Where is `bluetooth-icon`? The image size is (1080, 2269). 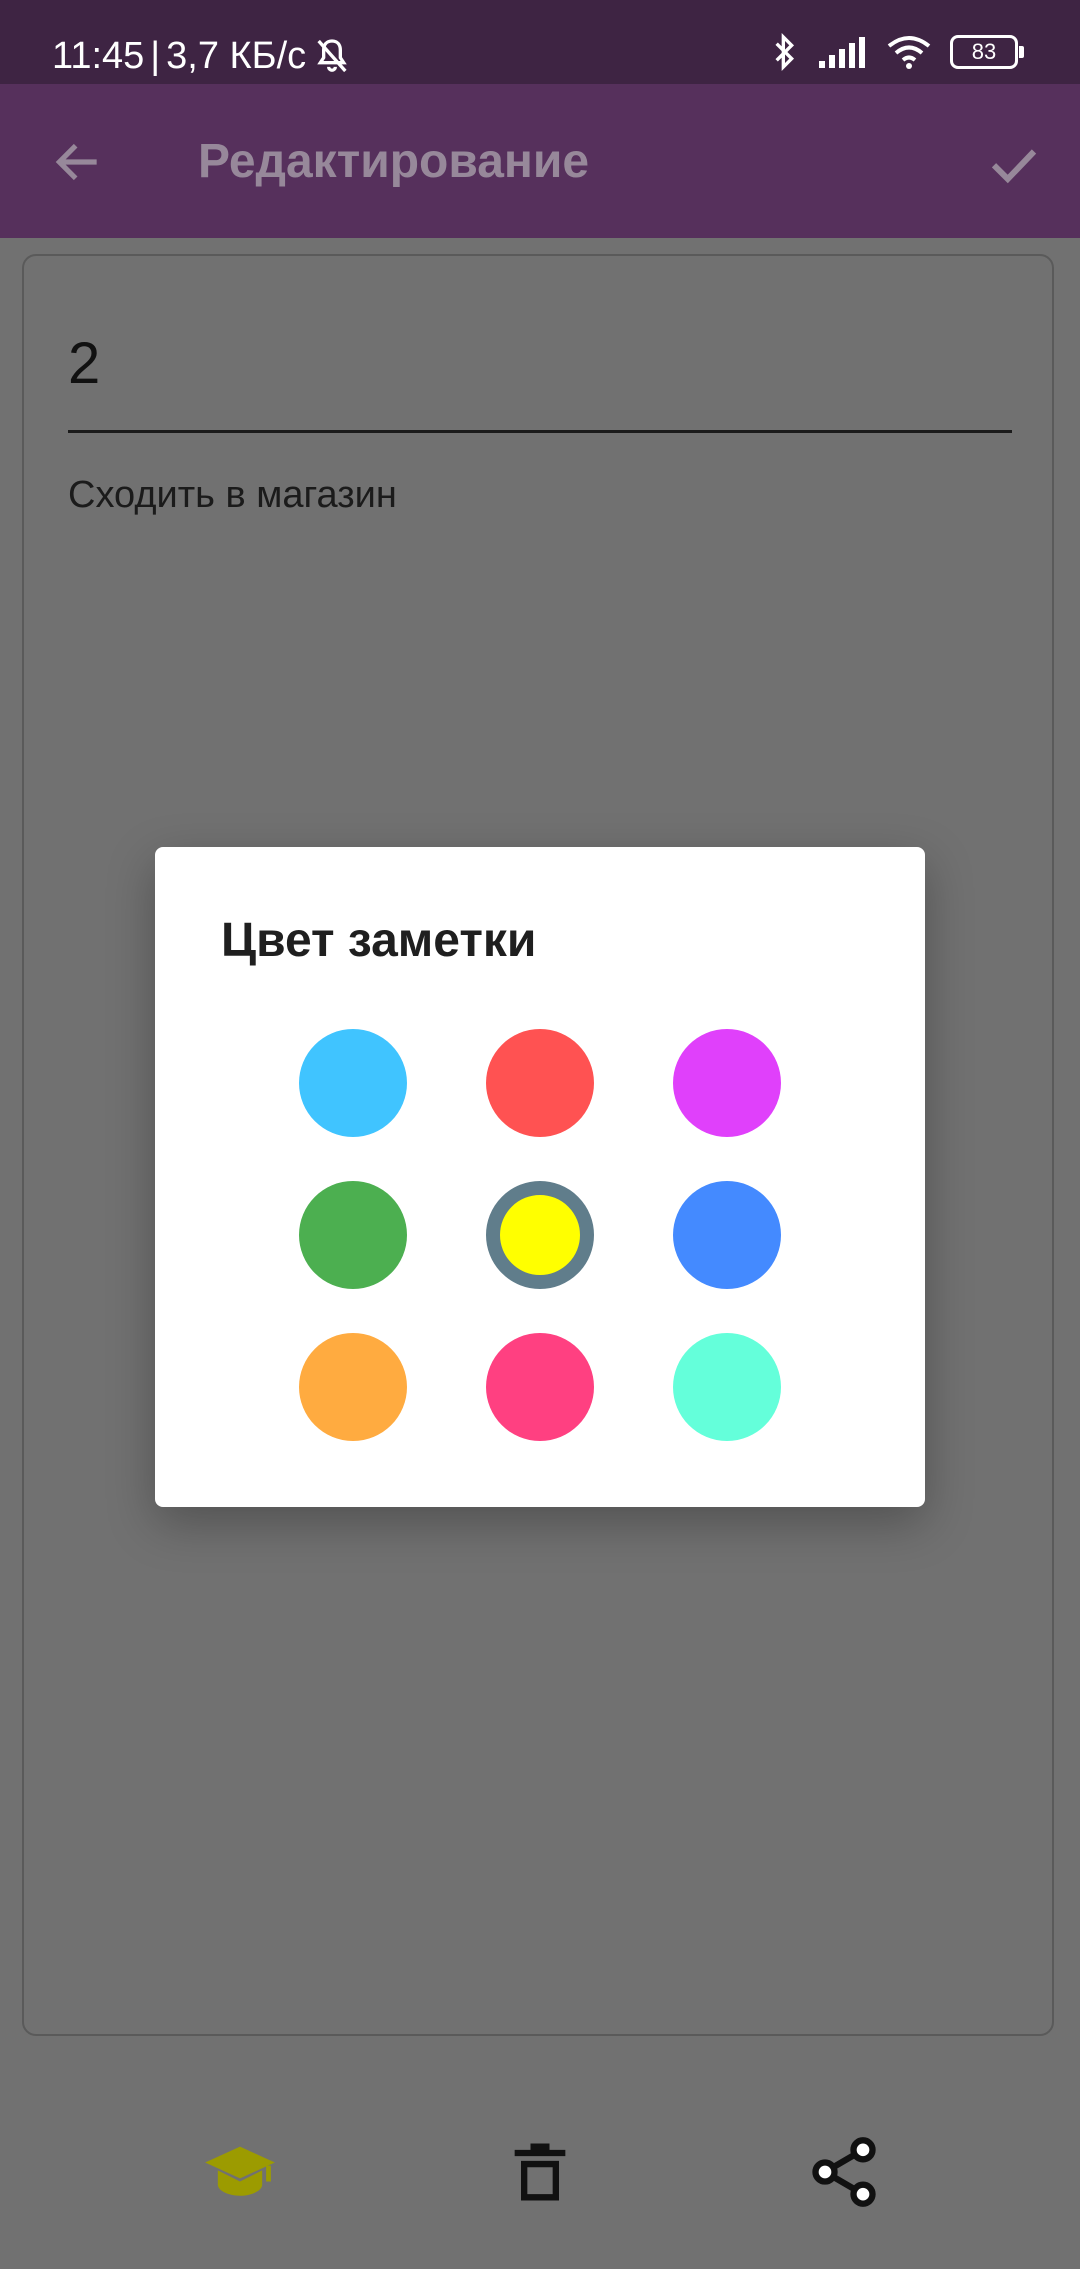
bluetooth-icon is located at coordinates (785, 52).